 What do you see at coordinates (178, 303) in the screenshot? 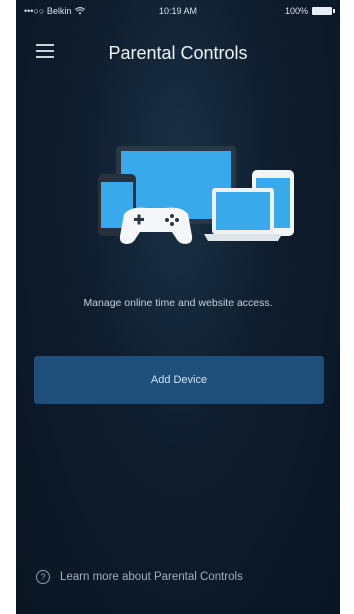
I see `description-text: Manage online time and website access.` at bounding box center [178, 303].